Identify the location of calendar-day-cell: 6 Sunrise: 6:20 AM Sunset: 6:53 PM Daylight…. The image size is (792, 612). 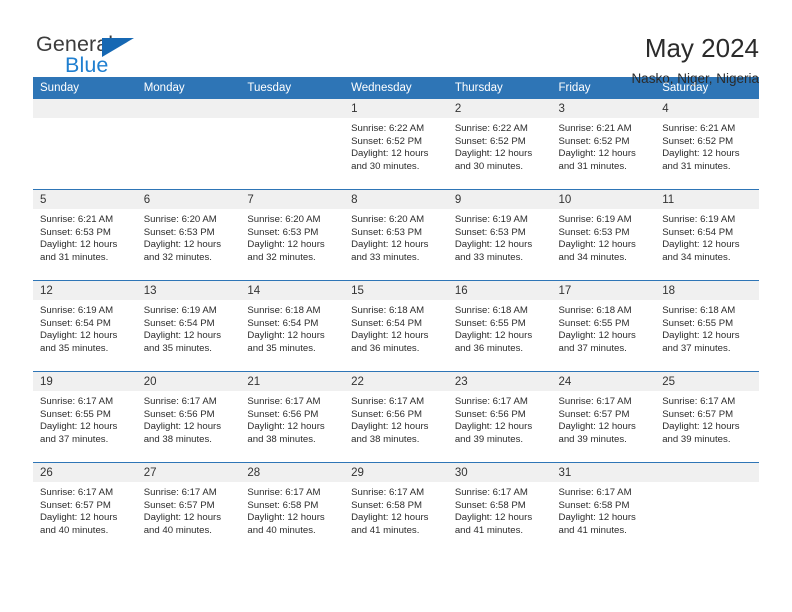
(188, 235).